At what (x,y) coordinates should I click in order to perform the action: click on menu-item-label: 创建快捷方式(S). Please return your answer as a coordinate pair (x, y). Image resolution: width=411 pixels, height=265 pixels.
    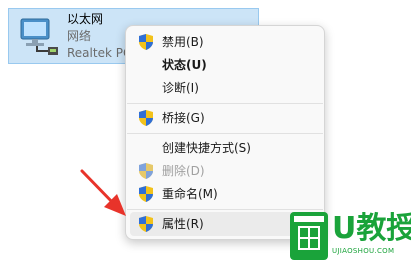
    Looking at the image, I should click on (206, 148).